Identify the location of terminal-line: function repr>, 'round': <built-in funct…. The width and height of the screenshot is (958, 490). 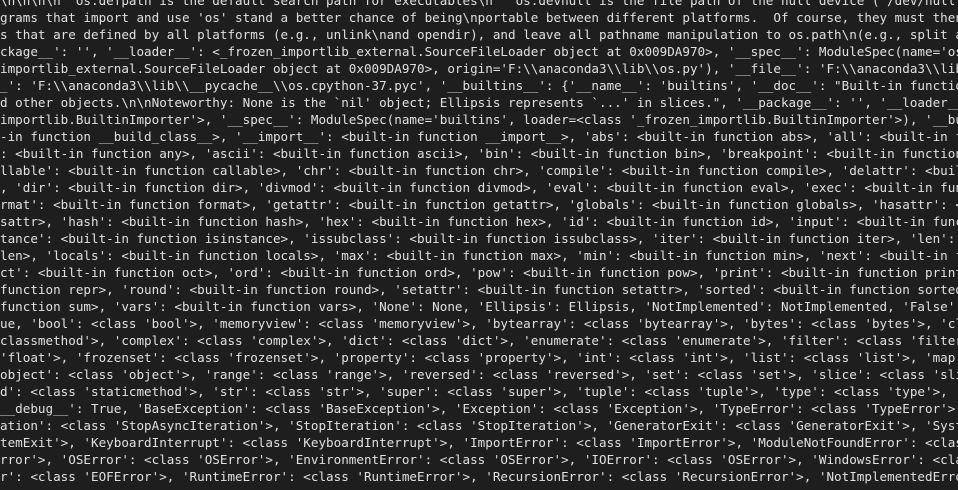
(479, 289).